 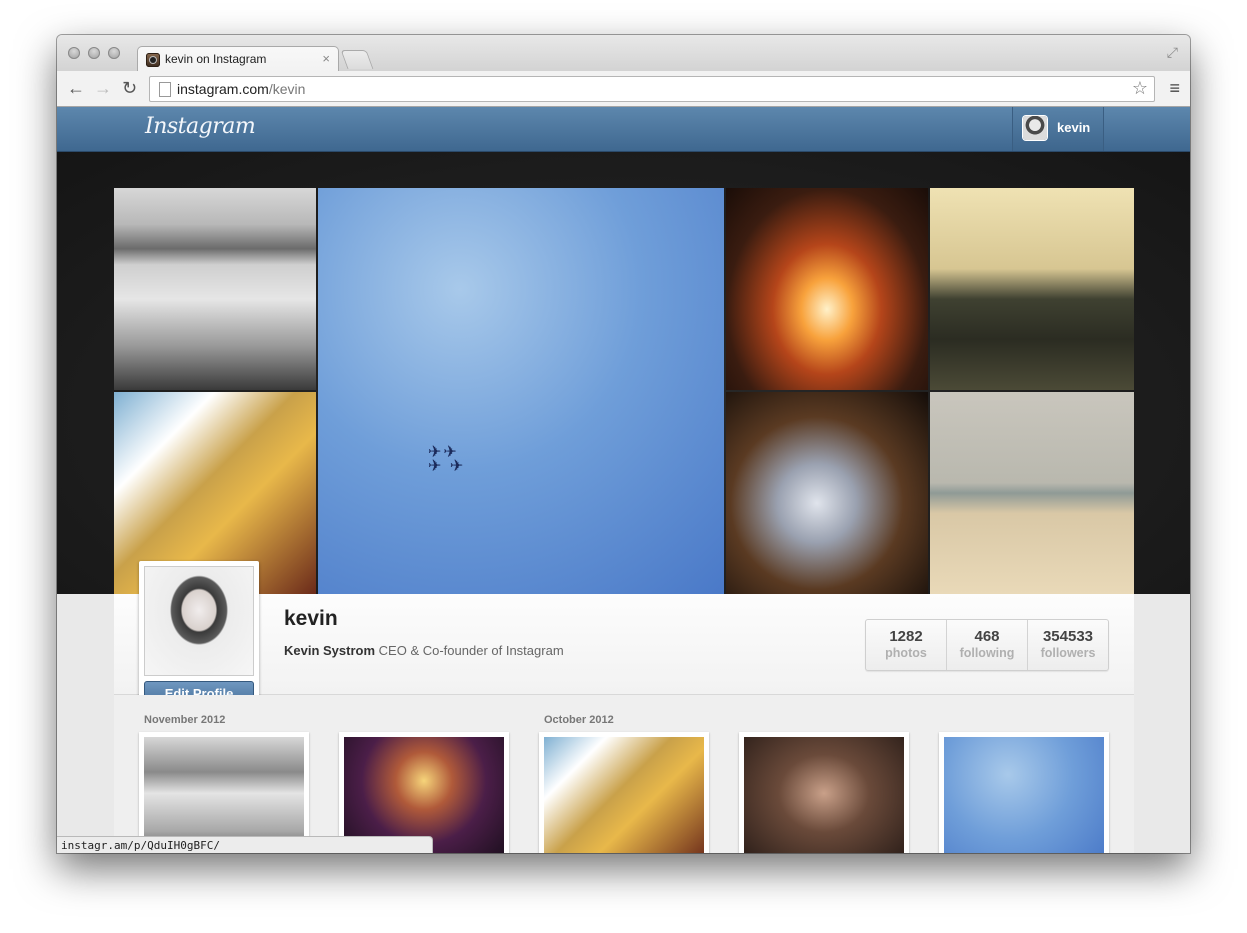 I want to click on profile-card: Edit Profile, so click(x=199, y=637).